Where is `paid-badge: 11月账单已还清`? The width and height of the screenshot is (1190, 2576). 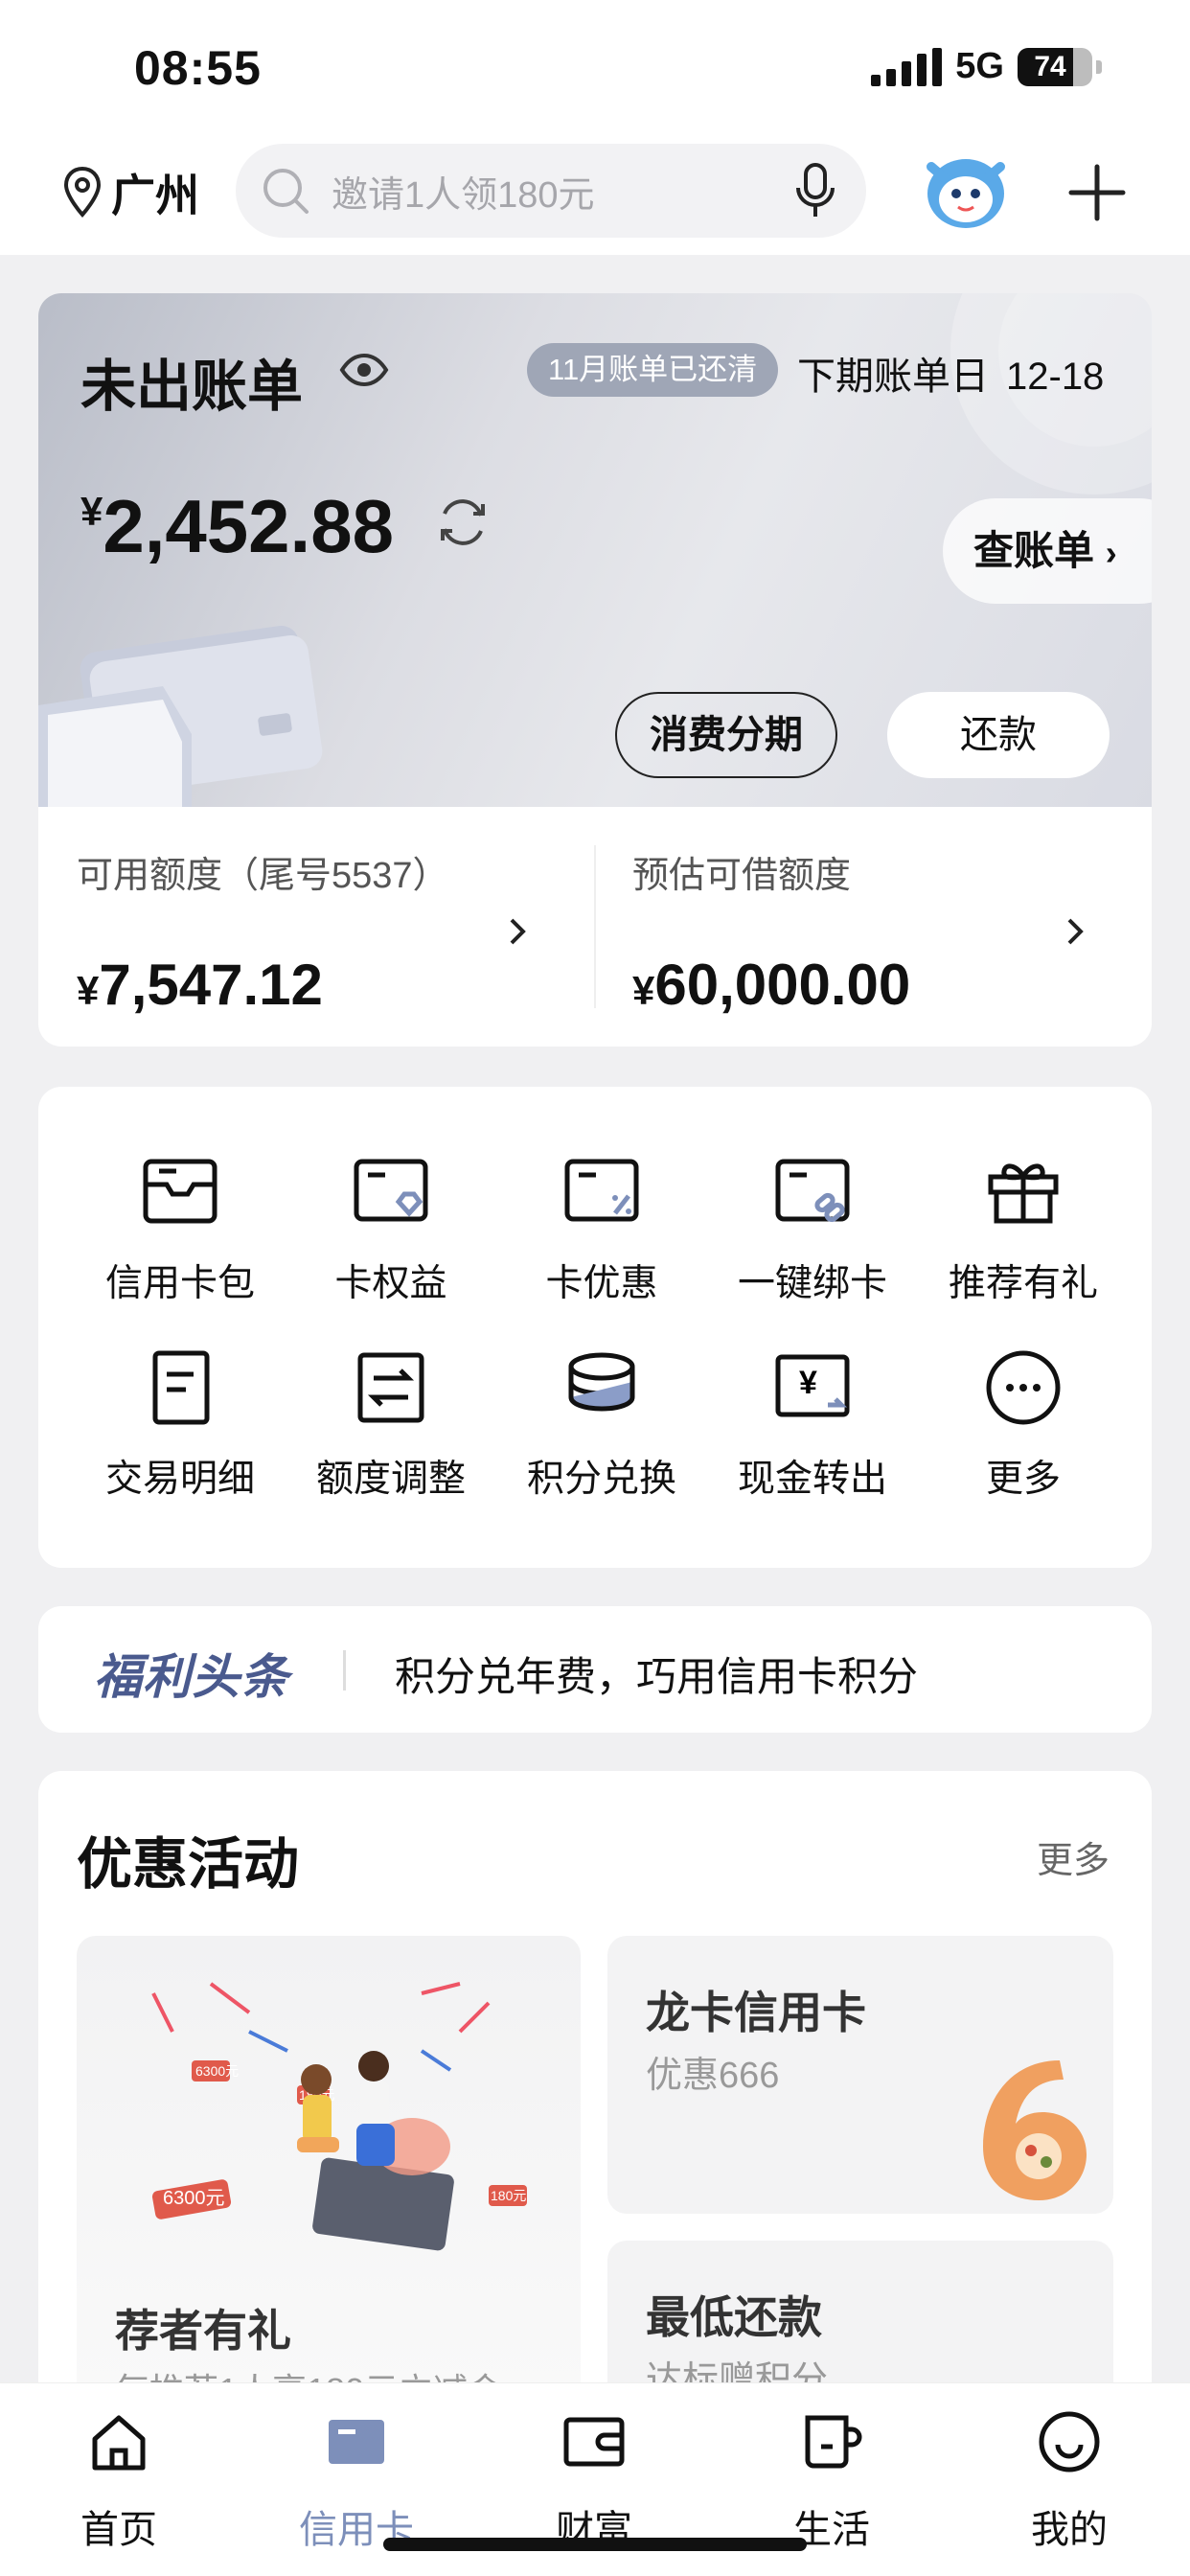
paid-badge: 11月账单已还清 is located at coordinates (653, 370).